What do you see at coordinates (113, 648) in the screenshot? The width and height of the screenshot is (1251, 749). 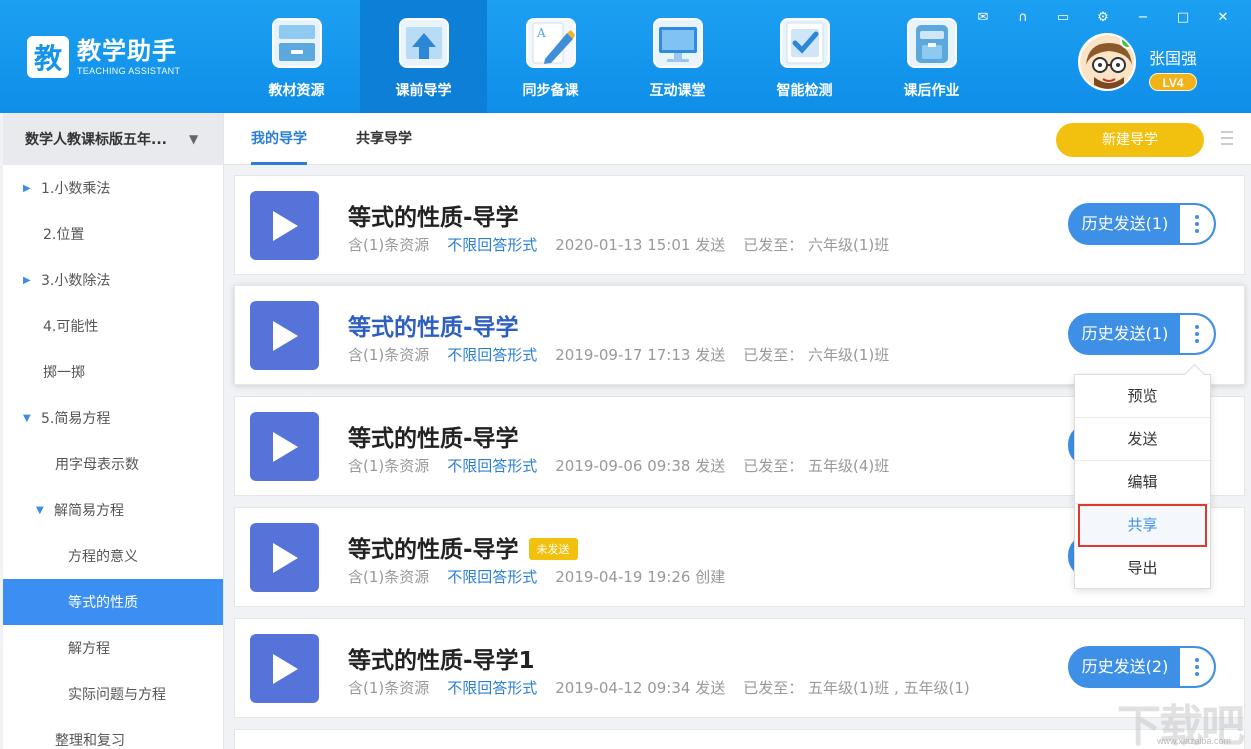 I see `tree-item-solve-equation: 解方程` at bounding box center [113, 648].